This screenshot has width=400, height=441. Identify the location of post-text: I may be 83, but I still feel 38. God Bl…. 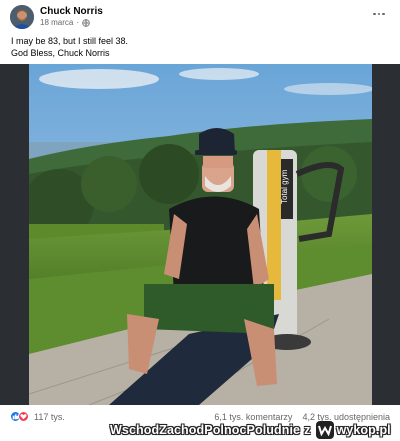
(69, 47).